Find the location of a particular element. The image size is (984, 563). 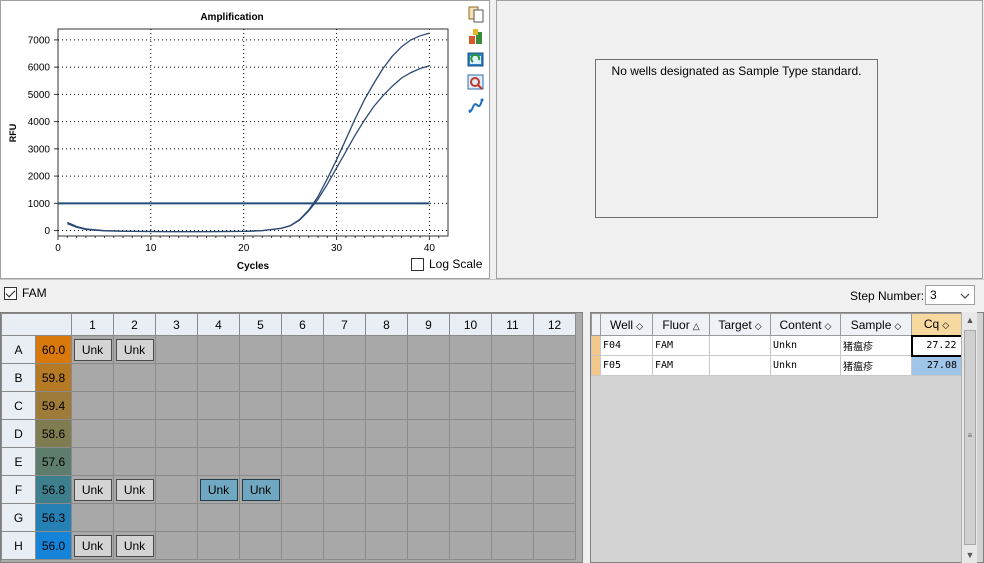

plate-row-header: G is located at coordinates (18, 517).